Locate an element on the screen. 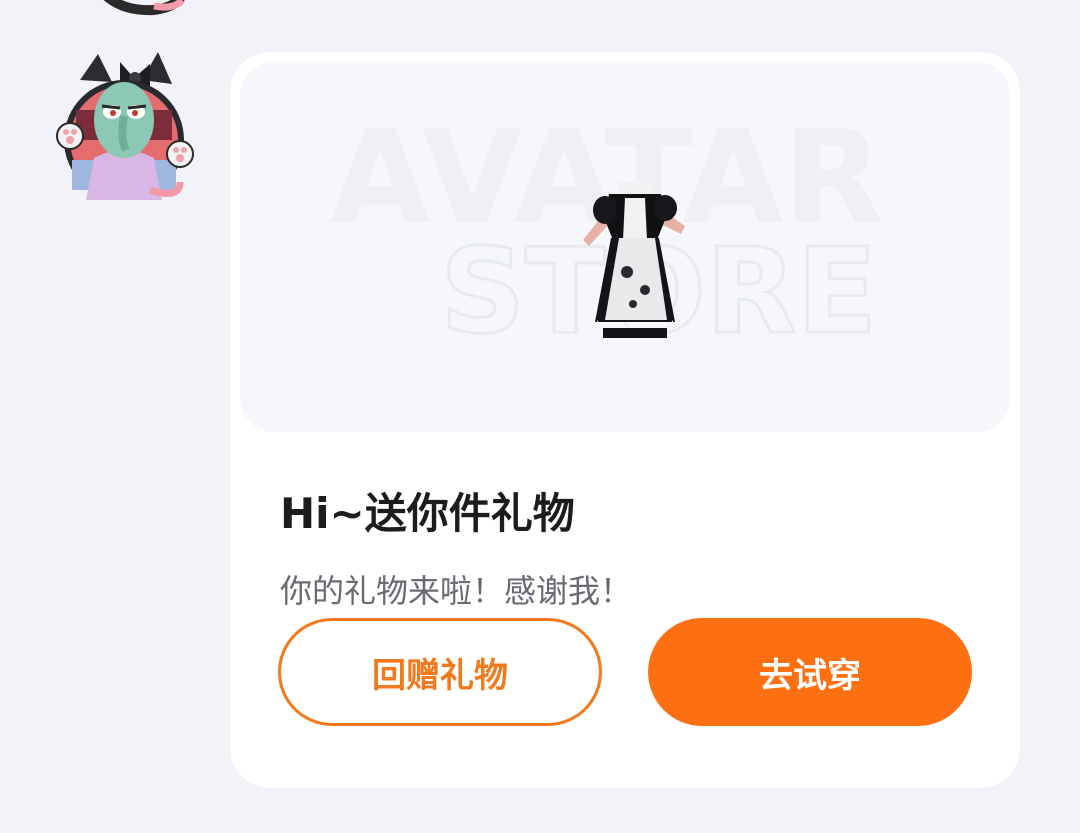  previous-sender-avatar is located at coordinates (134, 9).